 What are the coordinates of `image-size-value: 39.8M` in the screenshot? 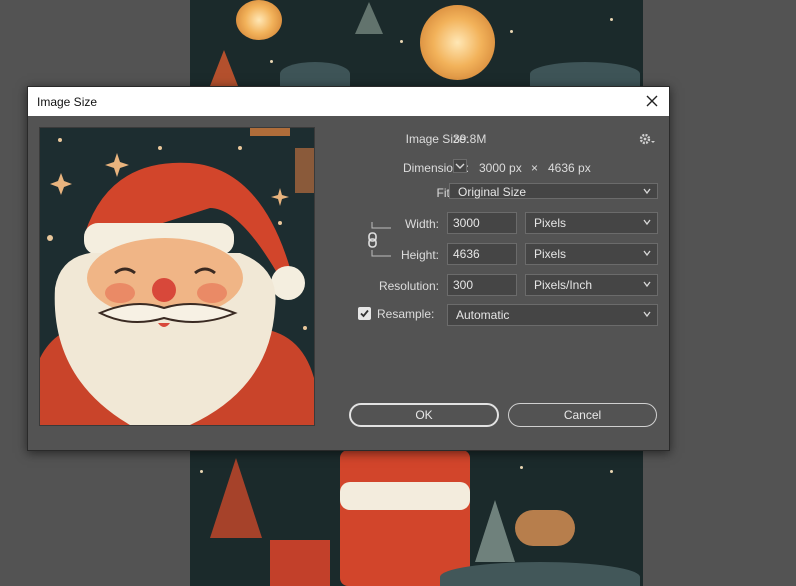 It's located at (470, 139).